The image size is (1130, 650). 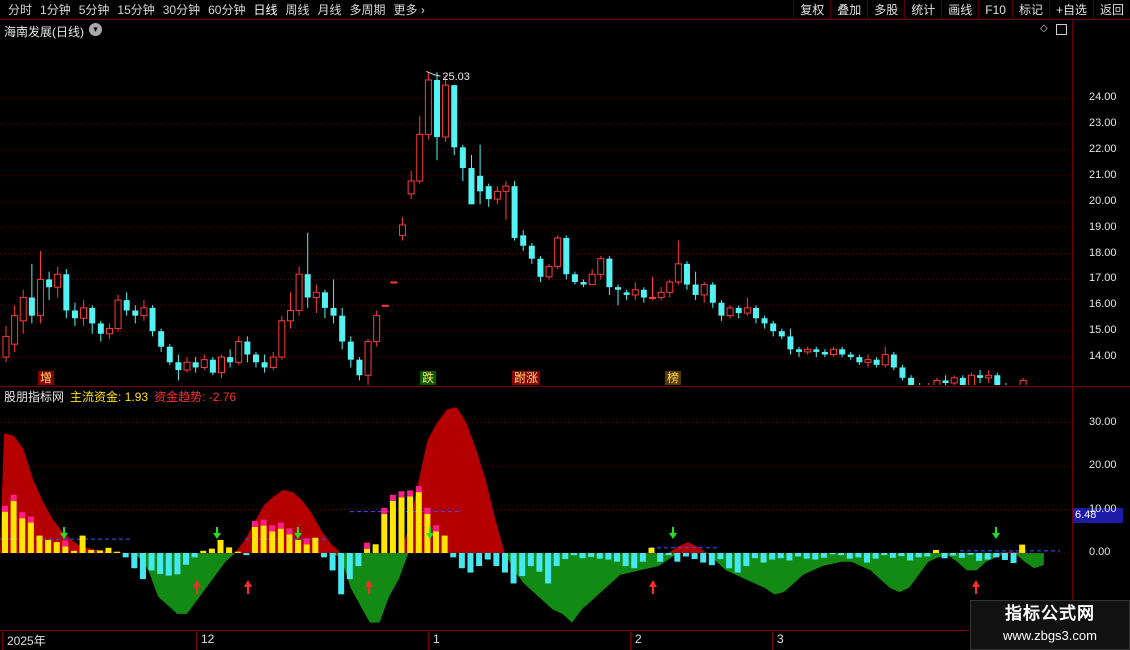 What do you see at coordinates (368, 10) in the screenshot?
I see `period-tab-9: 多周期` at bounding box center [368, 10].